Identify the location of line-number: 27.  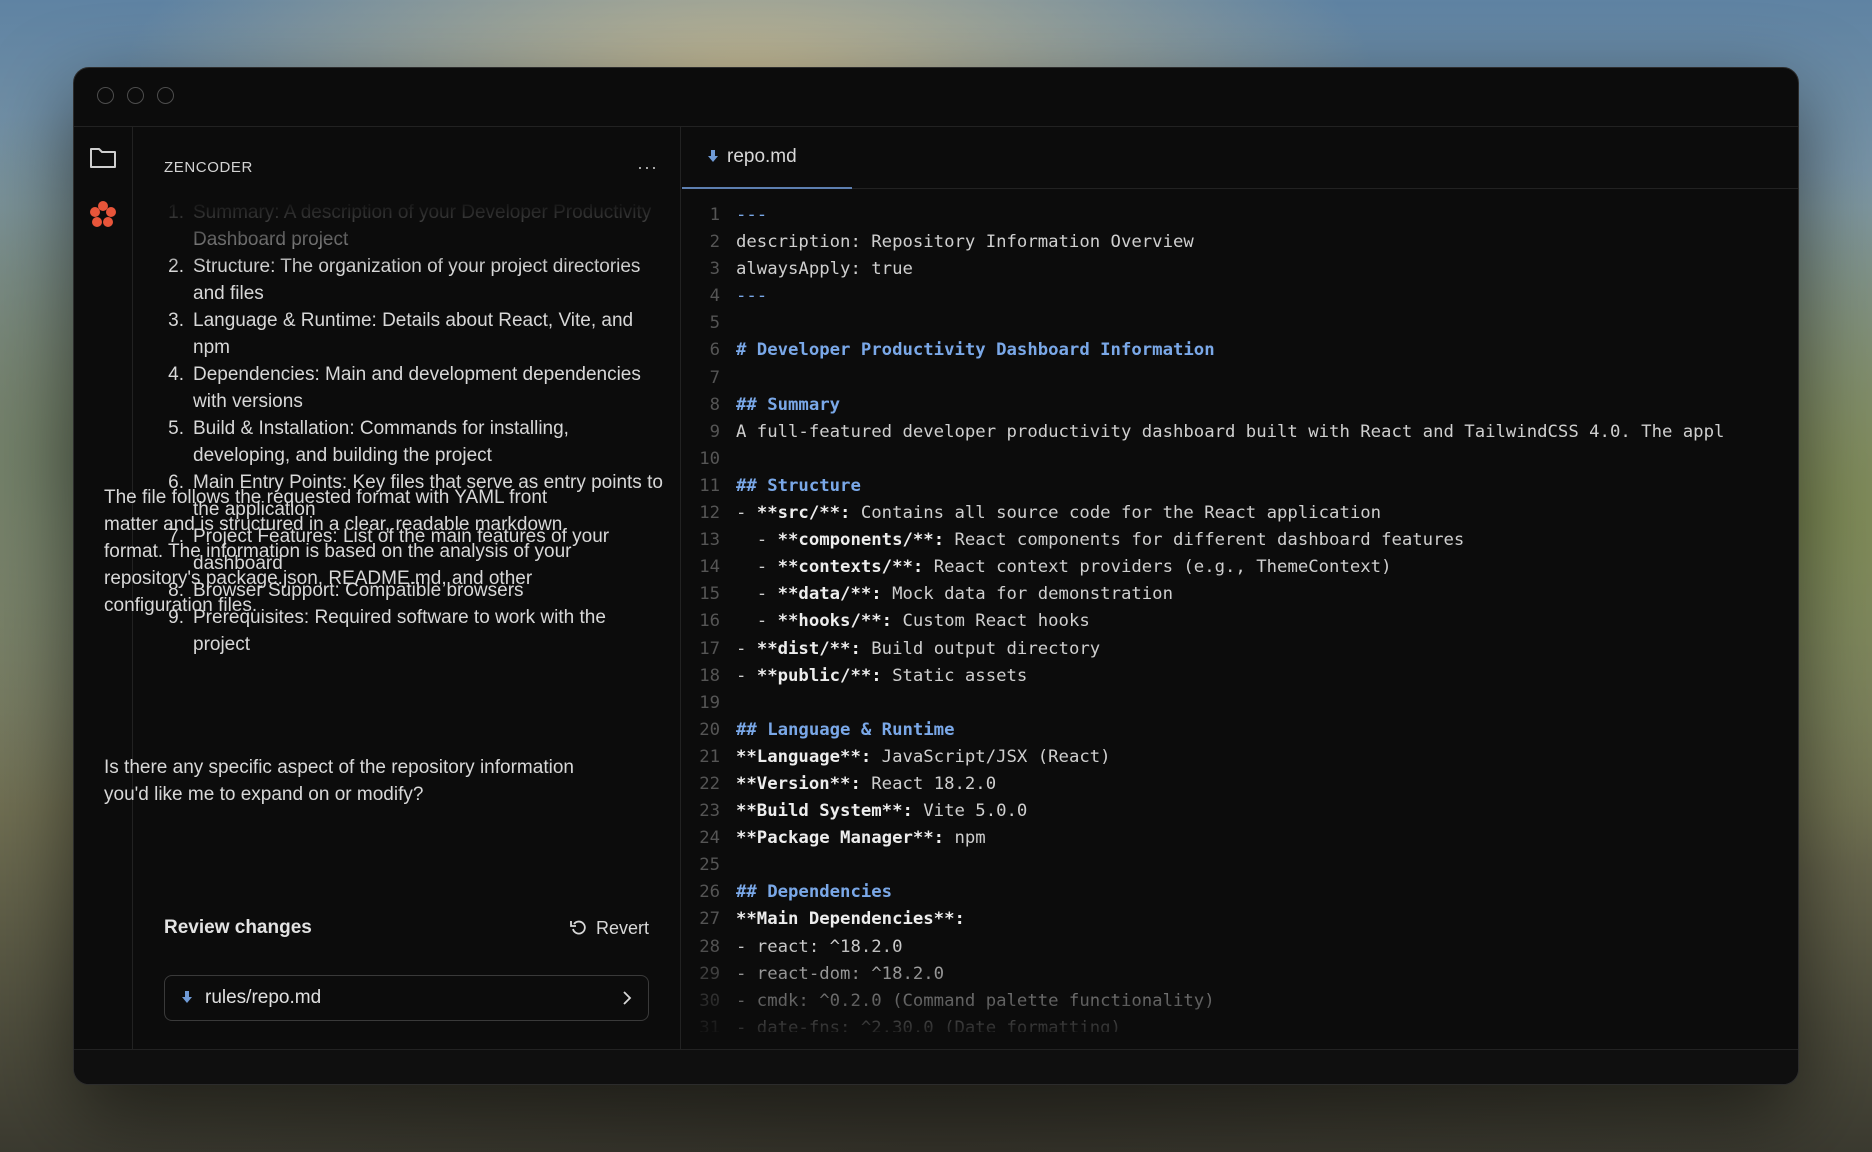
(709, 919).